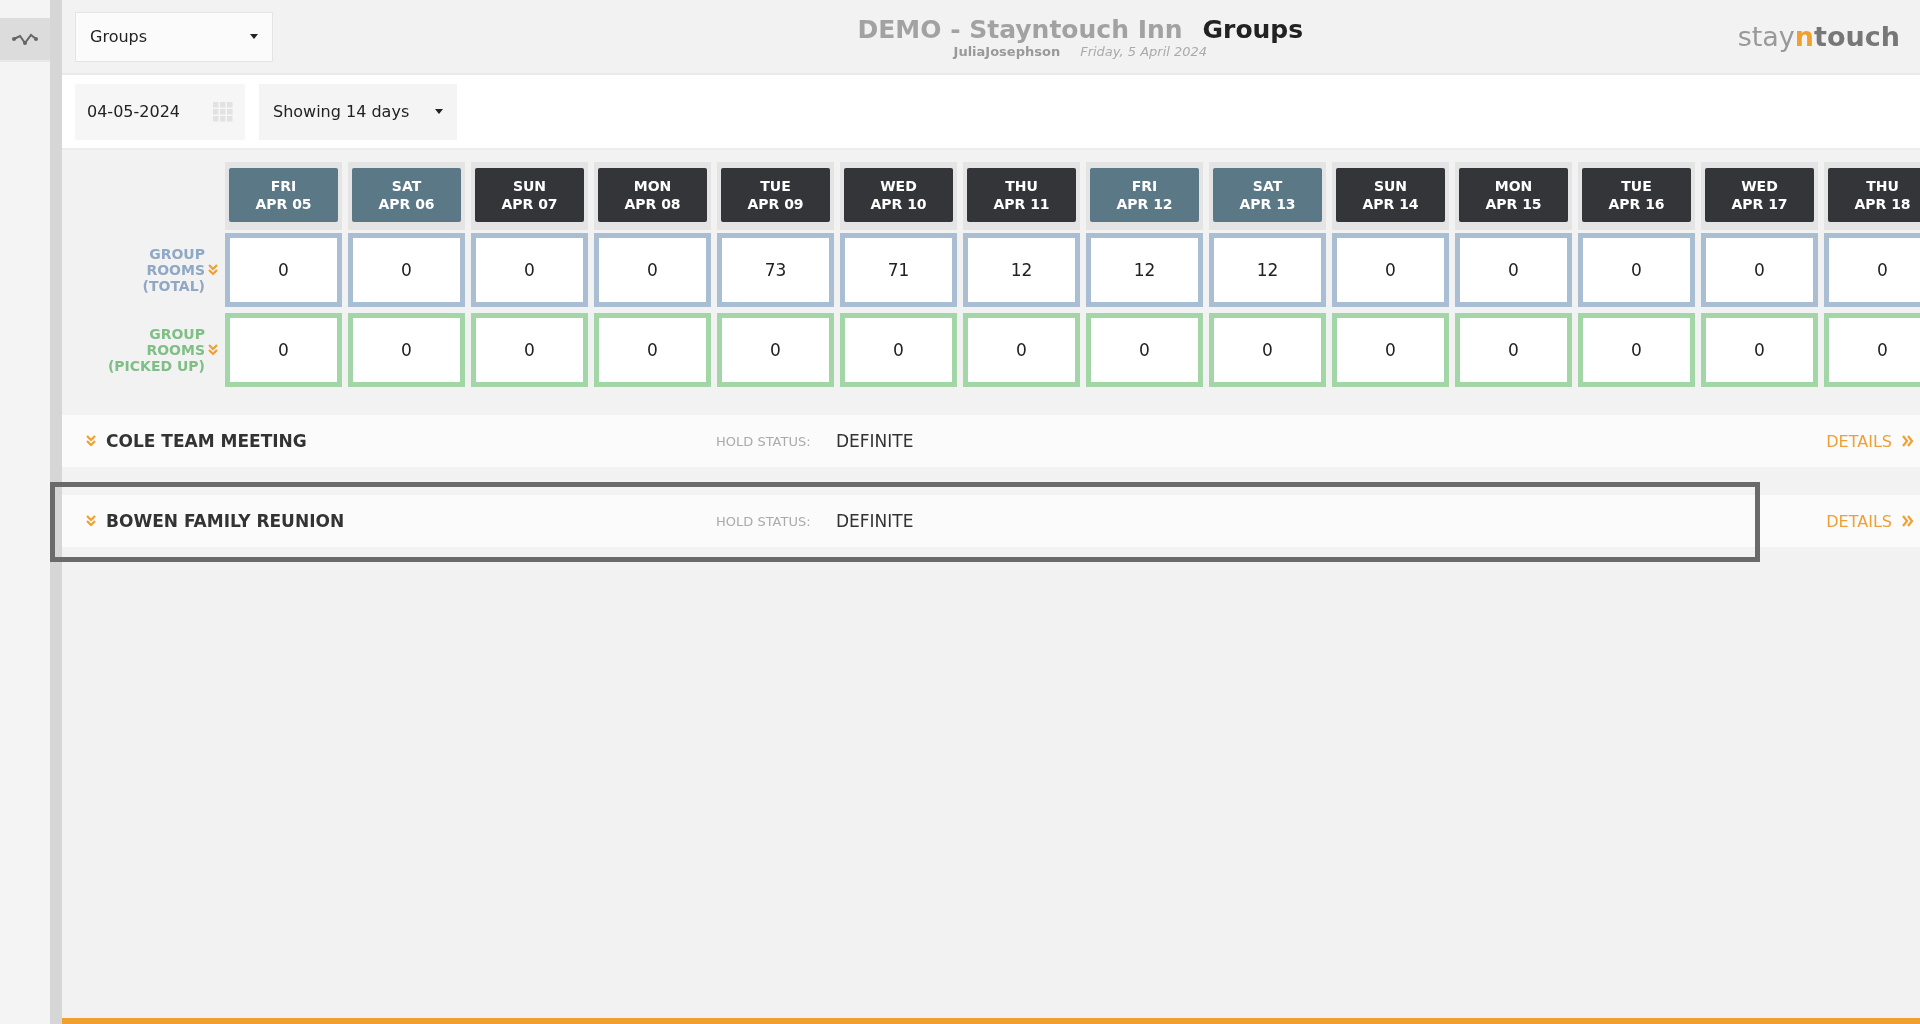 The width and height of the screenshot is (1920, 1024). I want to click on group-row: BOWEN FAMILY REUNION HOLD STATUS: DEFINITE DETAILS, so click(991, 521).